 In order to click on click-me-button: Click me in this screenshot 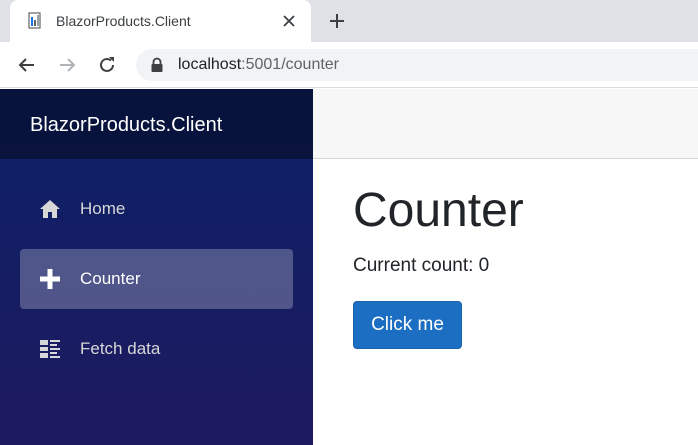, I will do `click(407, 325)`.